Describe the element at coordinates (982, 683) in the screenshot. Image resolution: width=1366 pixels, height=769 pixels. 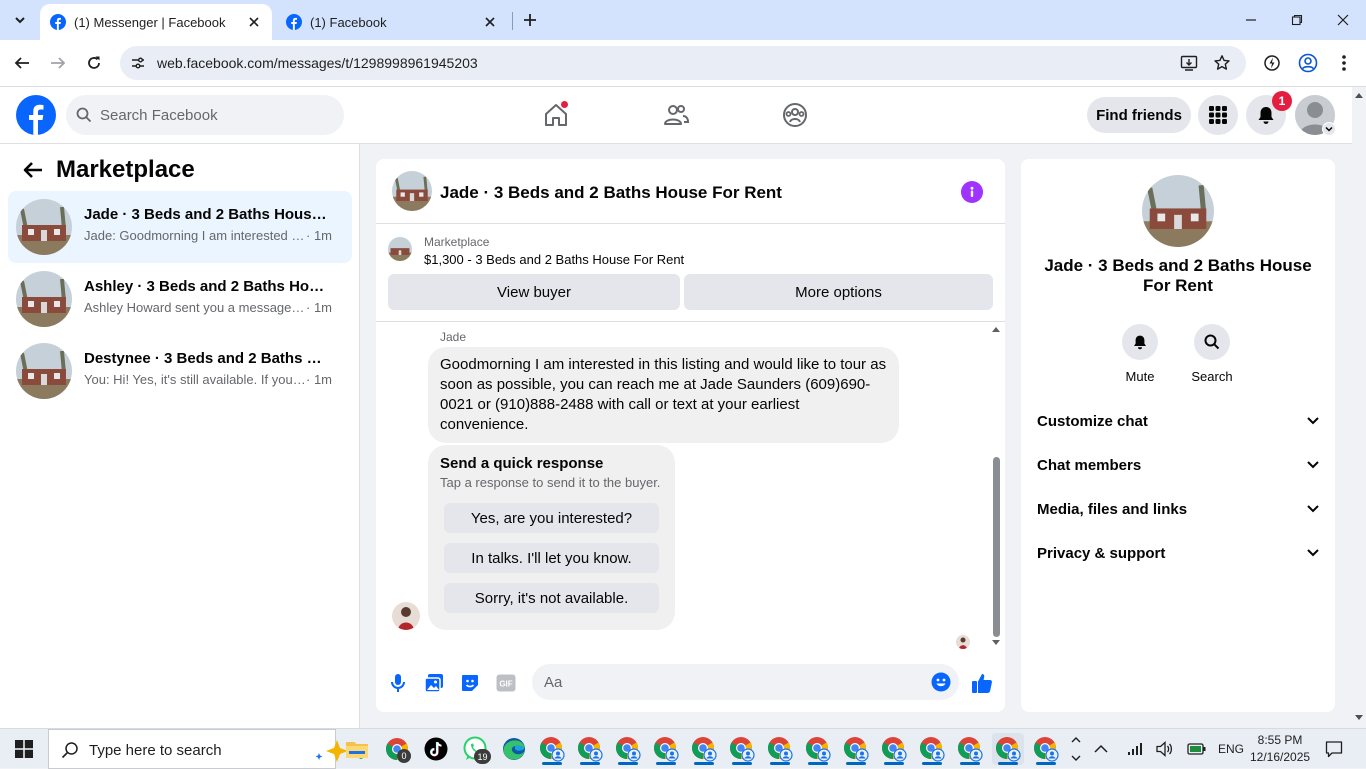
I see `like-button` at that location.